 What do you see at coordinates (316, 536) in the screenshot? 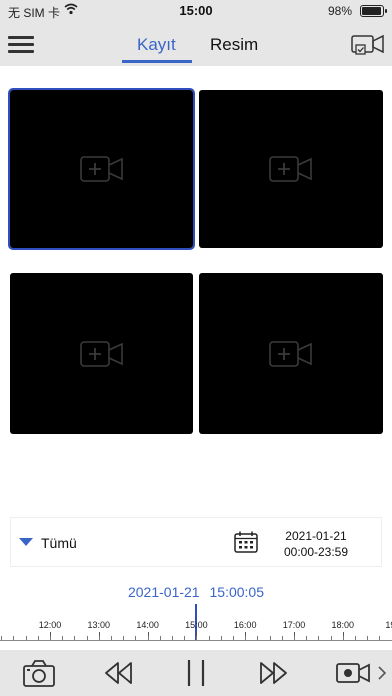
I see `selected-date: 2021-01-21` at bounding box center [316, 536].